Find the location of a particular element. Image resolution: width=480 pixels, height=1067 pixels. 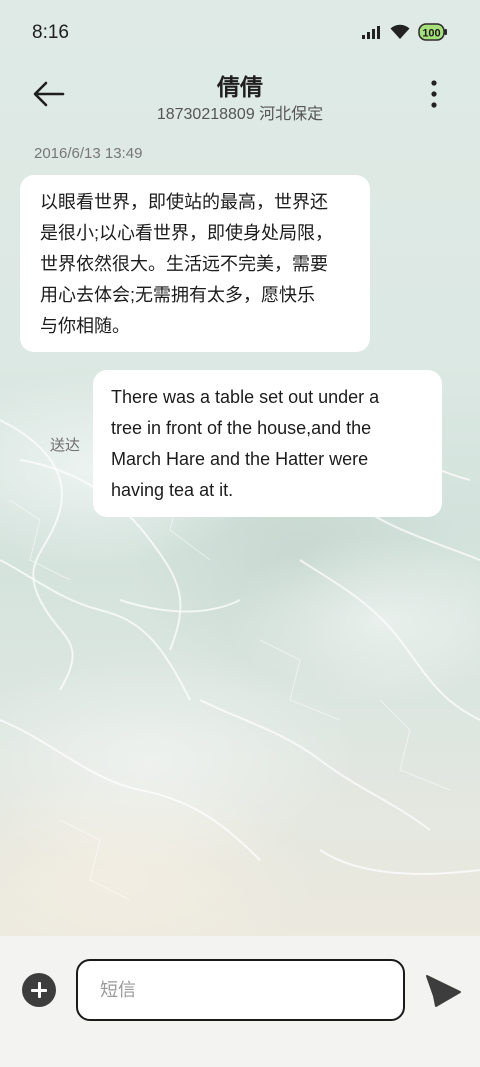

contact-name: 倩倩 is located at coordinates (240, 87).